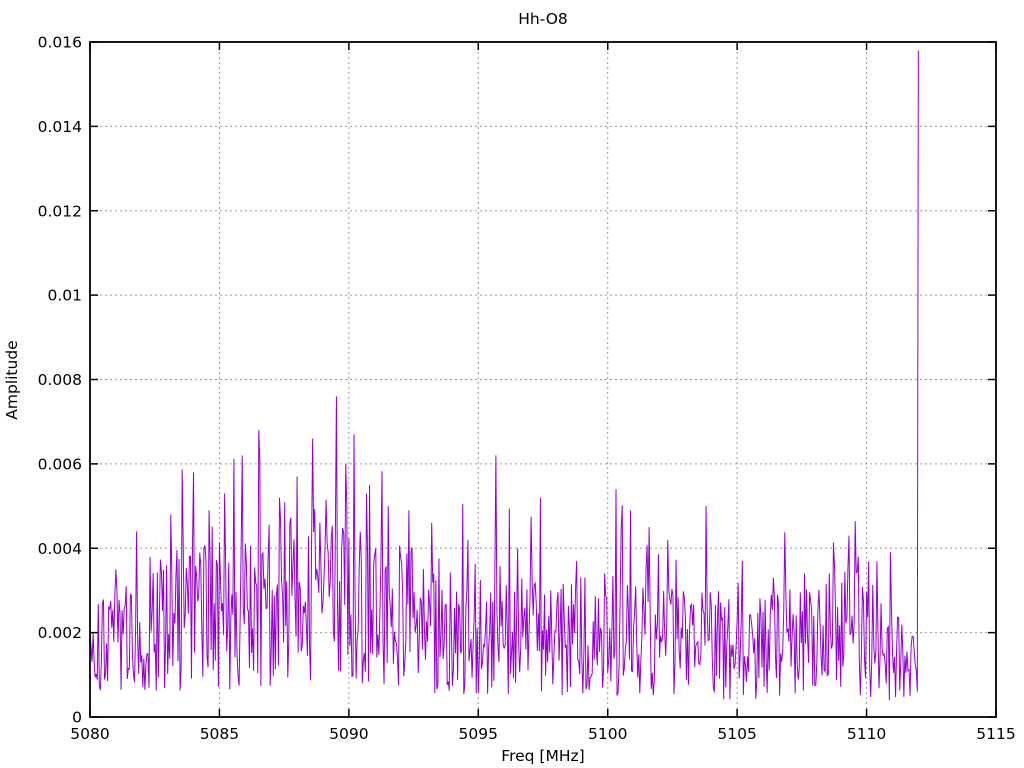 This screenshot has width=1024, height=768. What do you see at coordinates (77, 718) in the screenshot?
I see `y-tick-label: 0` at bounding box center [77, 718].